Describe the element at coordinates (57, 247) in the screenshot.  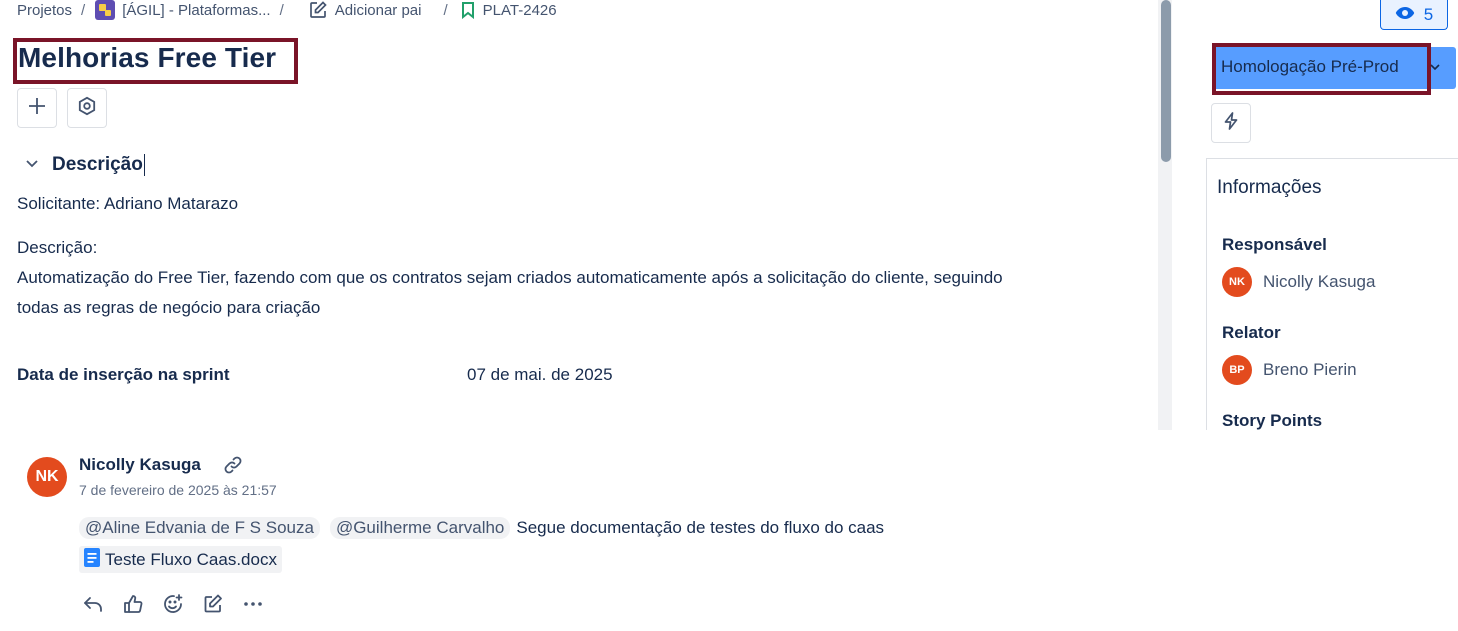
I see `description-label: Descrição:` at that location.